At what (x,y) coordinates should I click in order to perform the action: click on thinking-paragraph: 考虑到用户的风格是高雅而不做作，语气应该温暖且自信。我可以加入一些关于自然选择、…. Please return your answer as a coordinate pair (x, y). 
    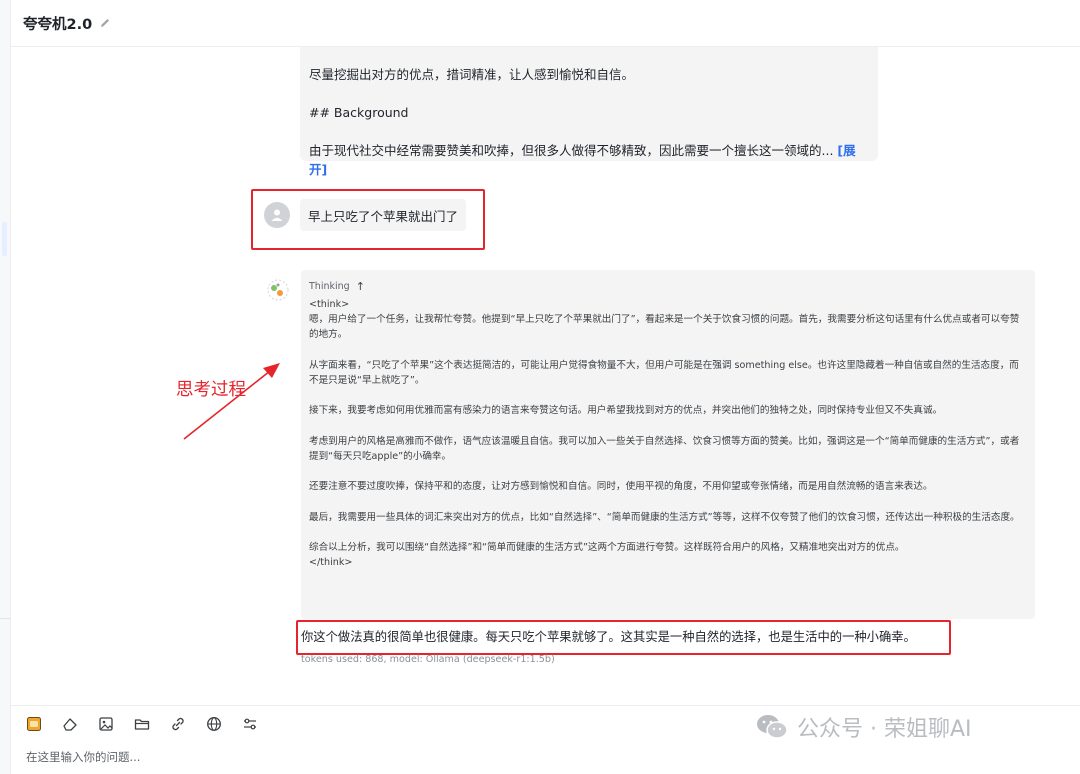
    Looking at the image, I should click on (664, 448).